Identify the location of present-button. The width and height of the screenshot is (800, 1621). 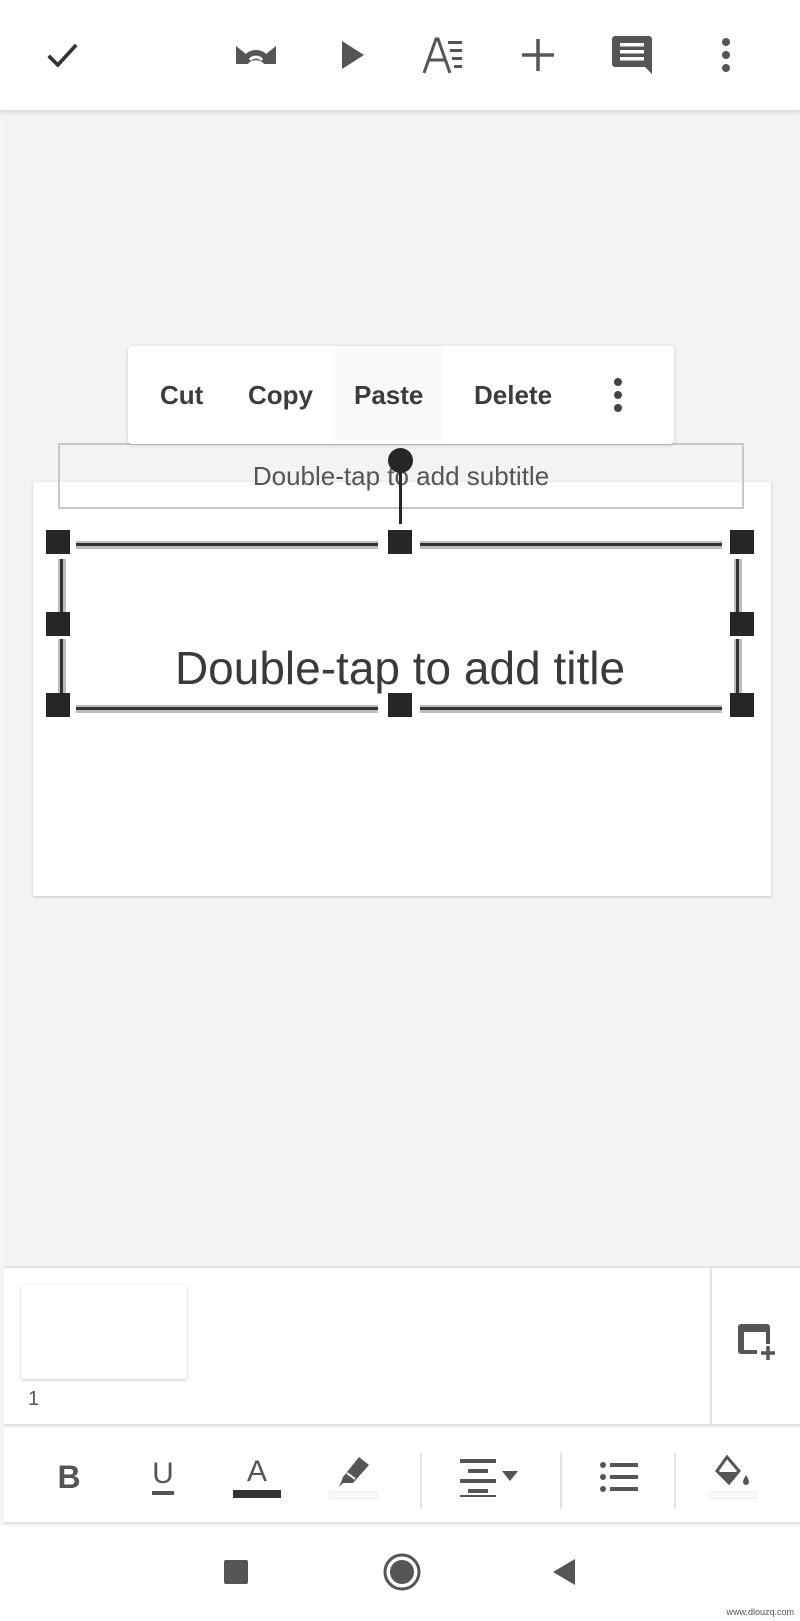
(352, 55).